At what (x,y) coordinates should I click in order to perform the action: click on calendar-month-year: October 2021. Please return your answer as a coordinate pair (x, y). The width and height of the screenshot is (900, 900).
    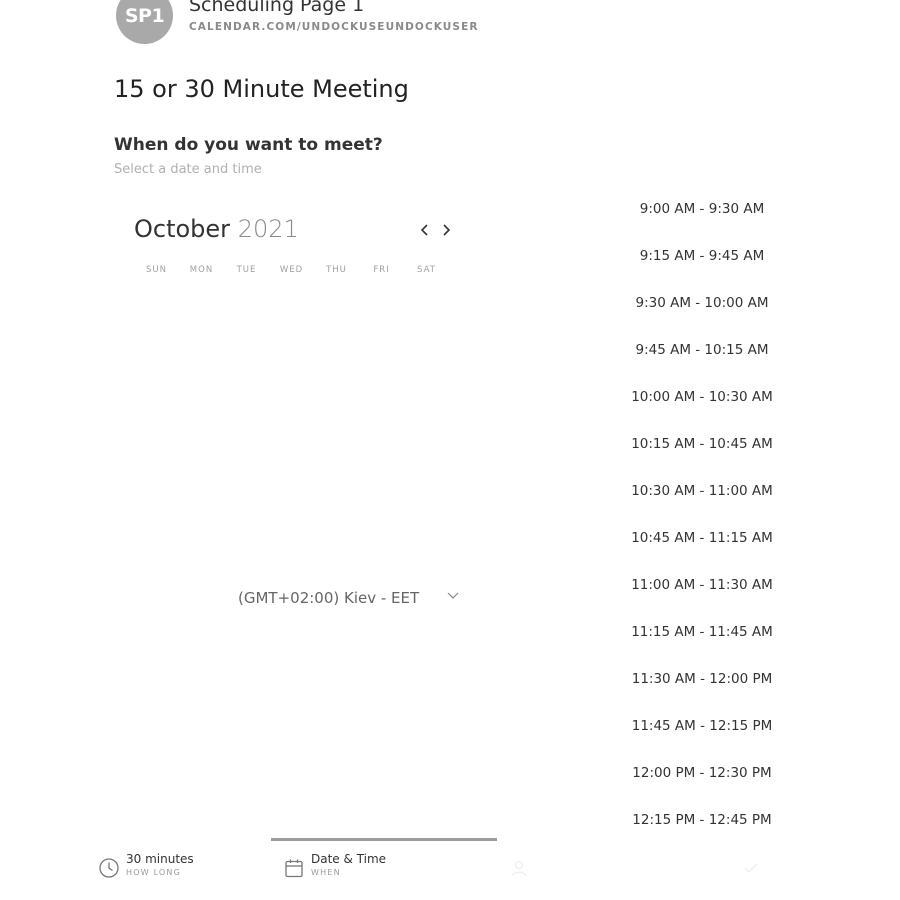
    Looking at the image, I should click on (216, 229).